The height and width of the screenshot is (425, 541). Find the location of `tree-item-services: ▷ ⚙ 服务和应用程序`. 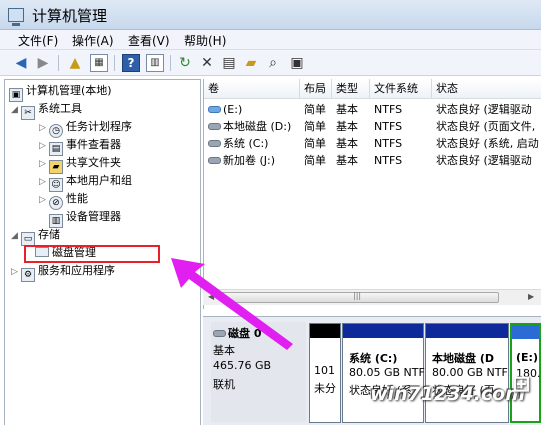

tree-item-services: ▷ ⚙ 服务和应用程序 is located at coordinates (63, 272).